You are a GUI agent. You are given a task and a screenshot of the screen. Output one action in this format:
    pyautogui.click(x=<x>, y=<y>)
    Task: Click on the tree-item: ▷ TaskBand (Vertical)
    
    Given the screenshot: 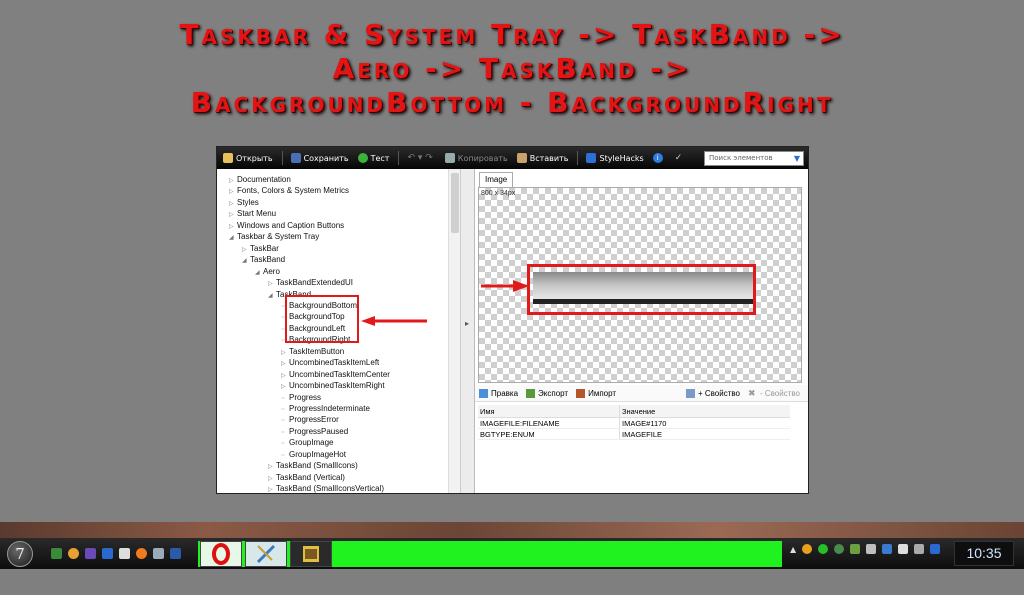 What is the action you would take?
    pyautogui.click(x=306, y=477)
    